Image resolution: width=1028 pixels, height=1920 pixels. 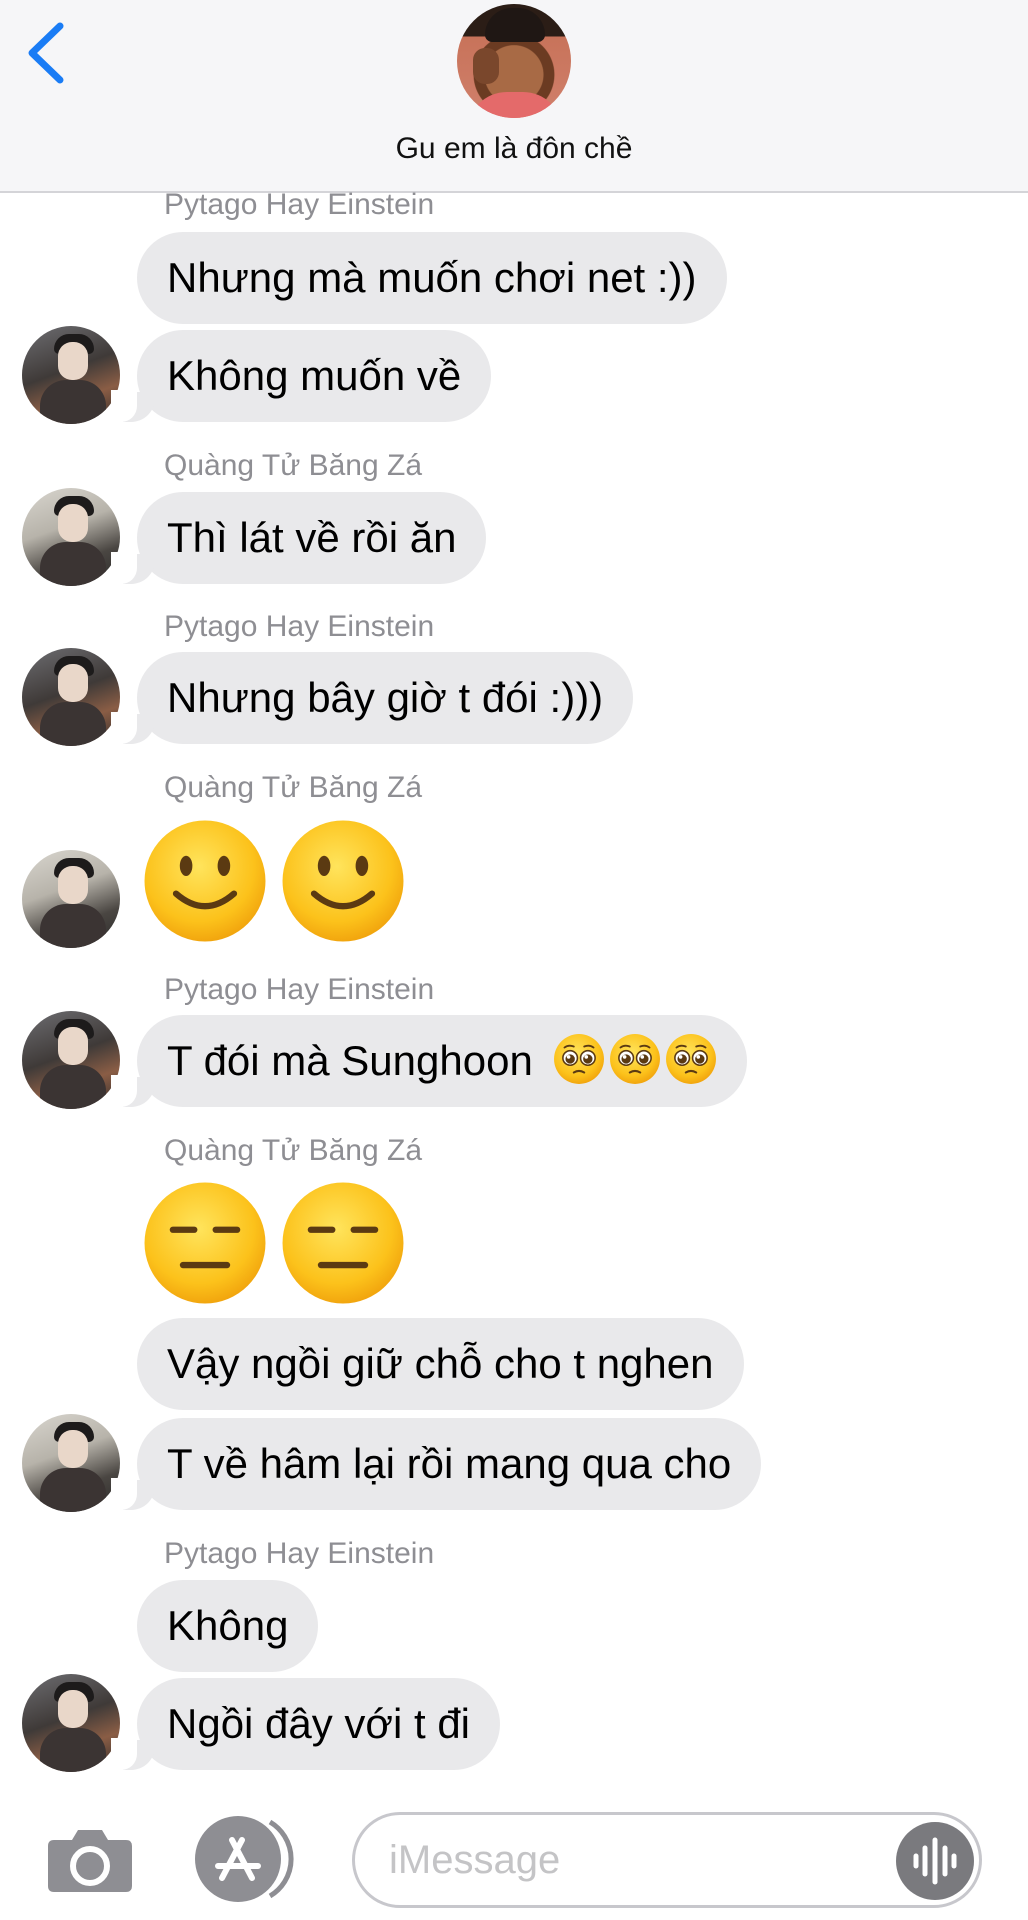 I want to click on avatar-cap, so click(x=515, y=25).